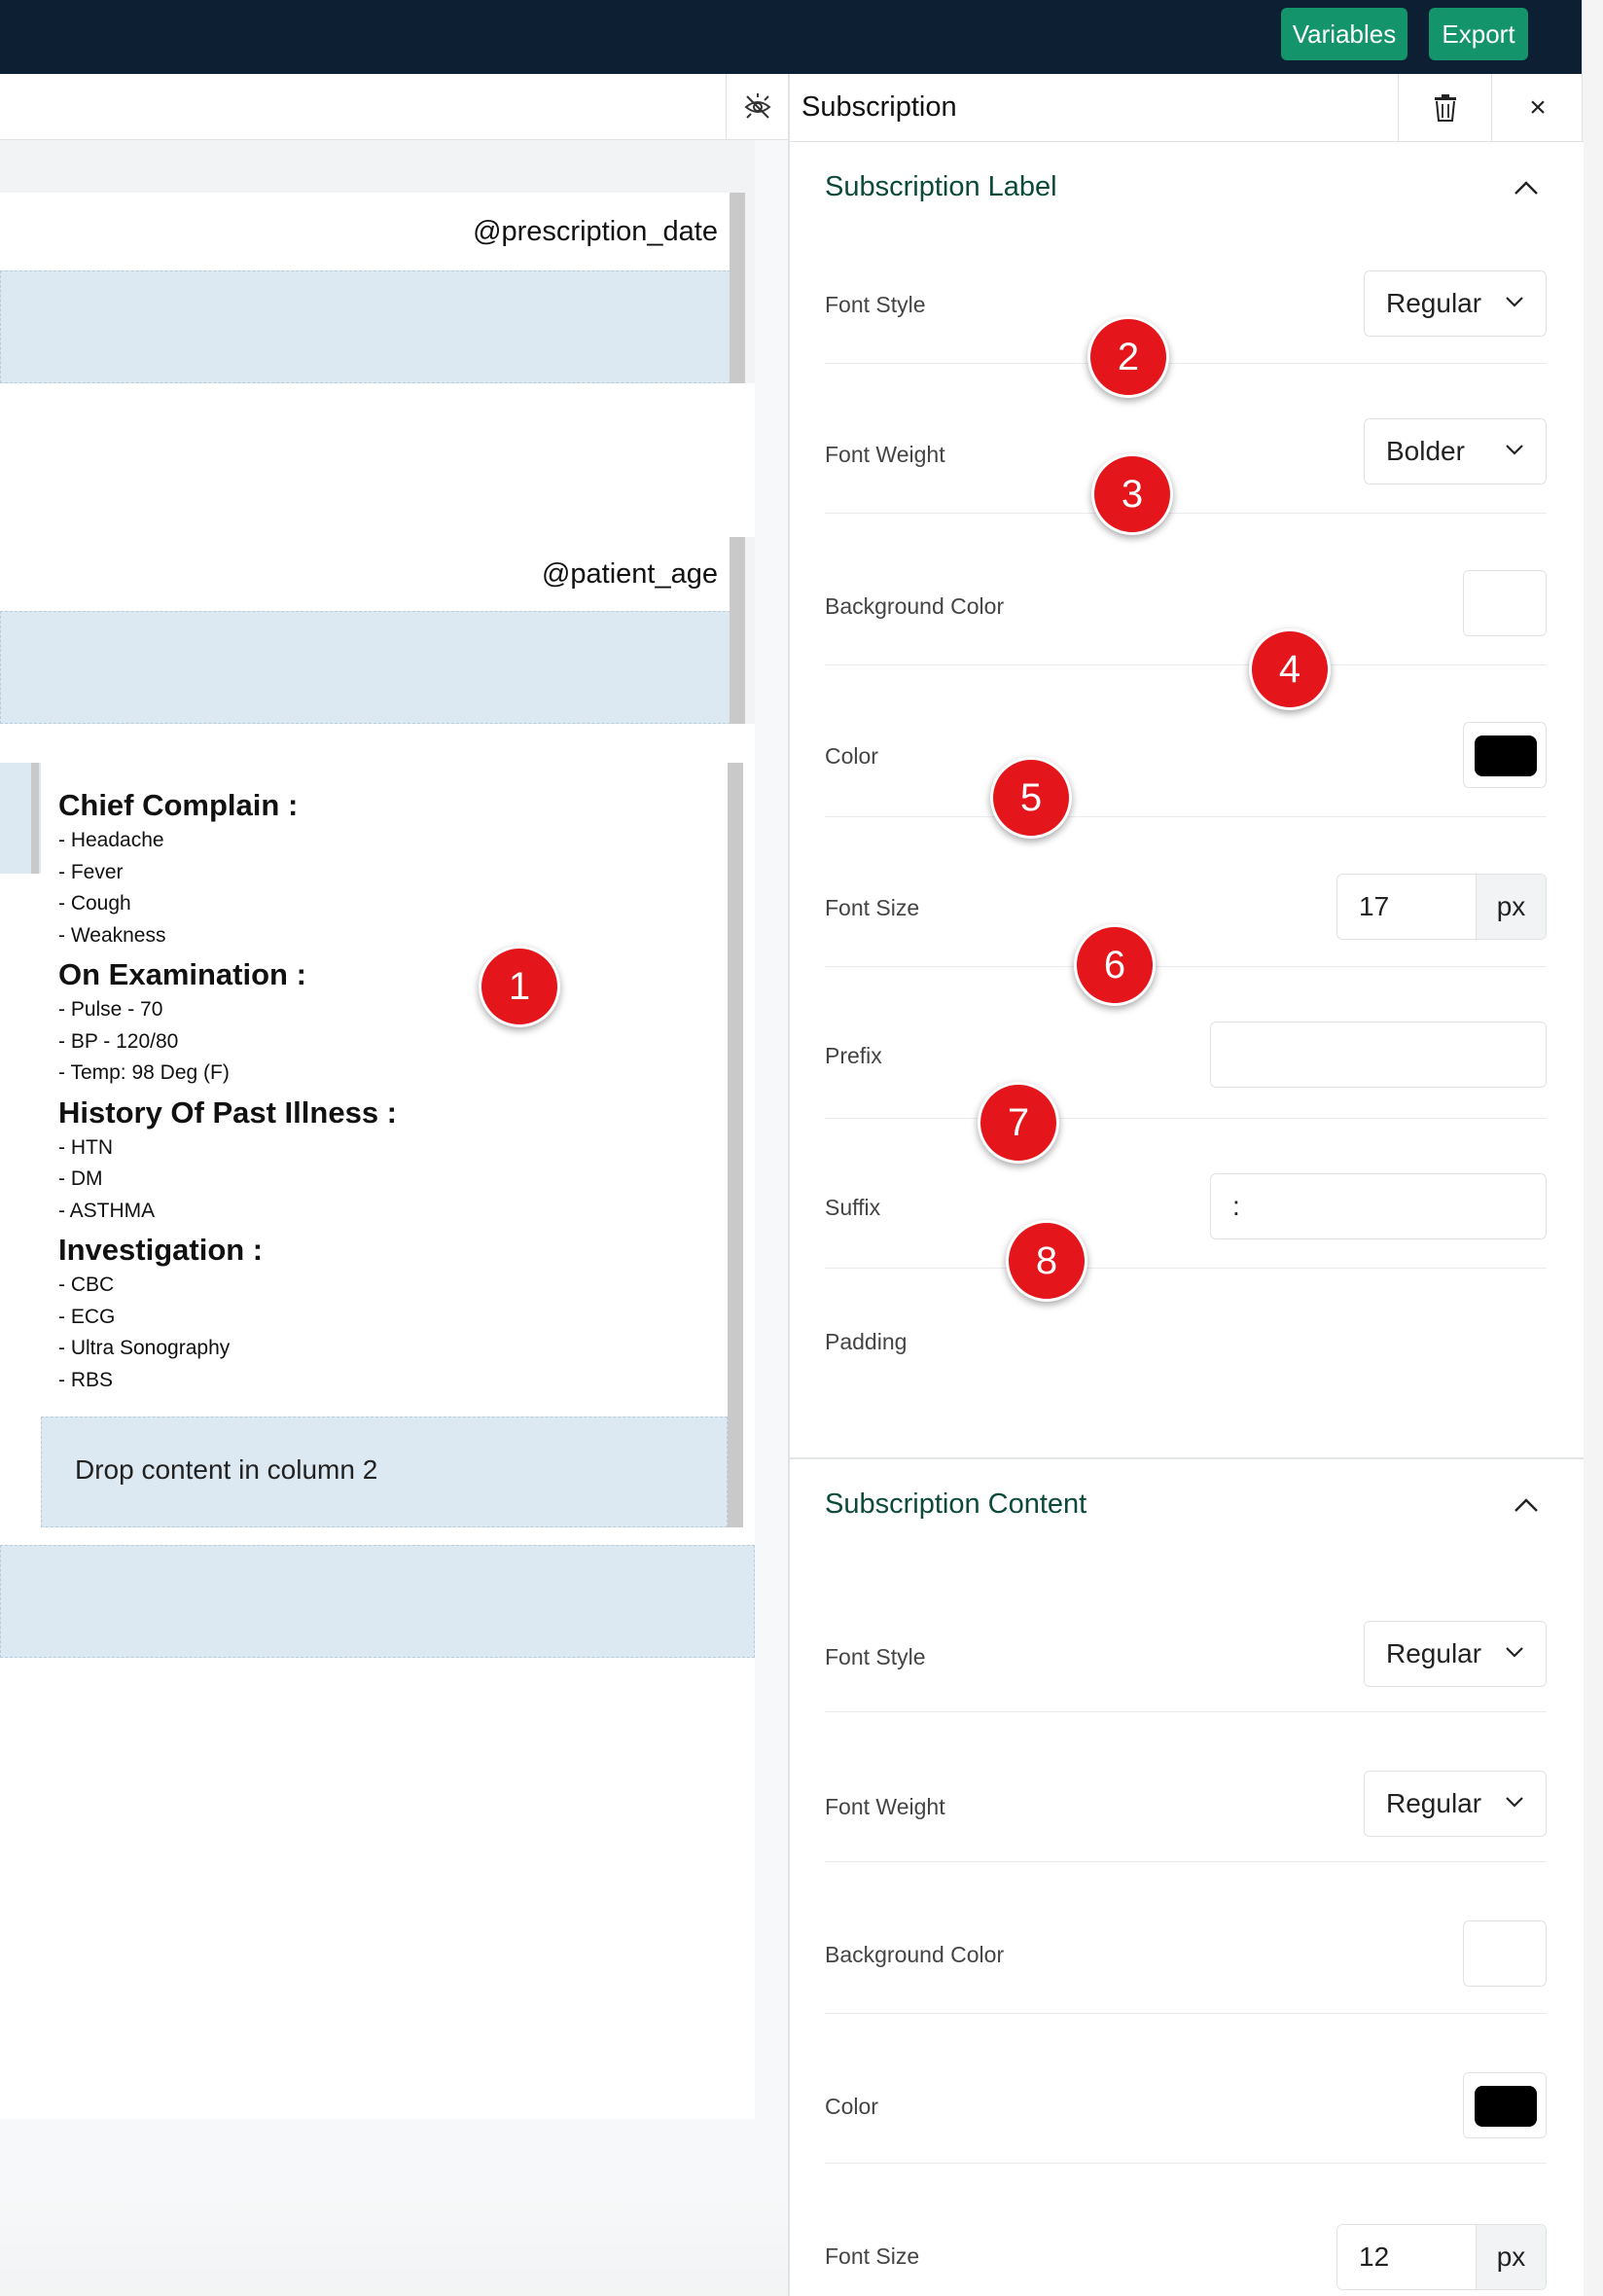 This screenshot has width=1603, height=2296. Describe the element at coordinates (394, 107) in the screenshot. I see `canvas-toolbar` at that location.